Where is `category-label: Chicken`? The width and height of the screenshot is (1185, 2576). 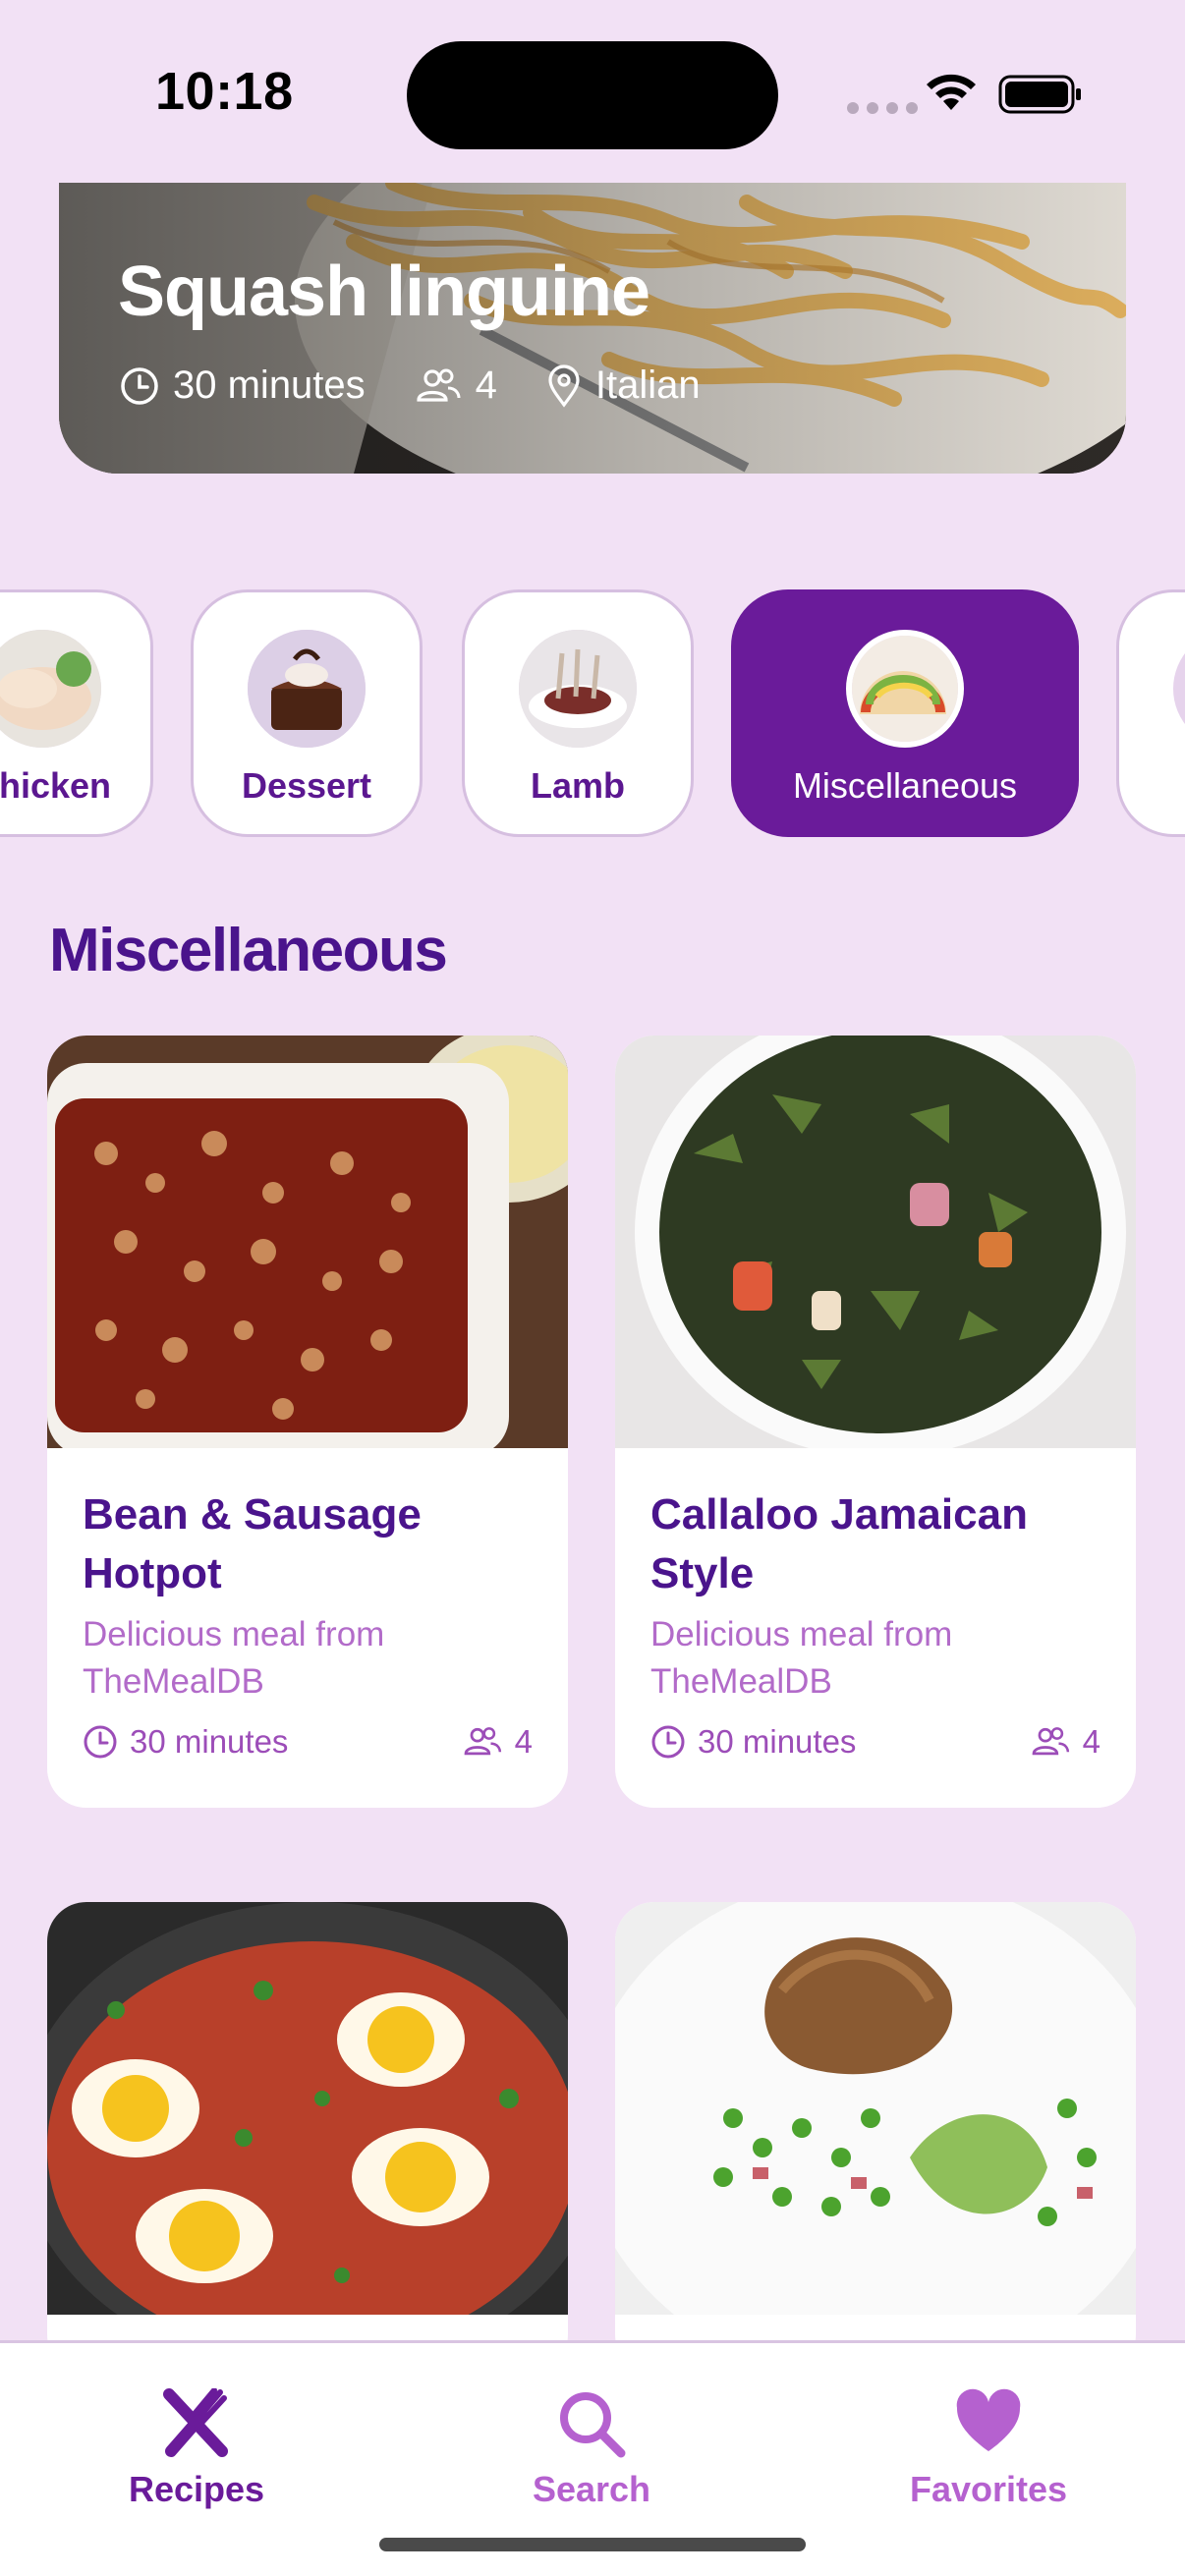
category-label: Chicken is located at coordinates (56, 785).